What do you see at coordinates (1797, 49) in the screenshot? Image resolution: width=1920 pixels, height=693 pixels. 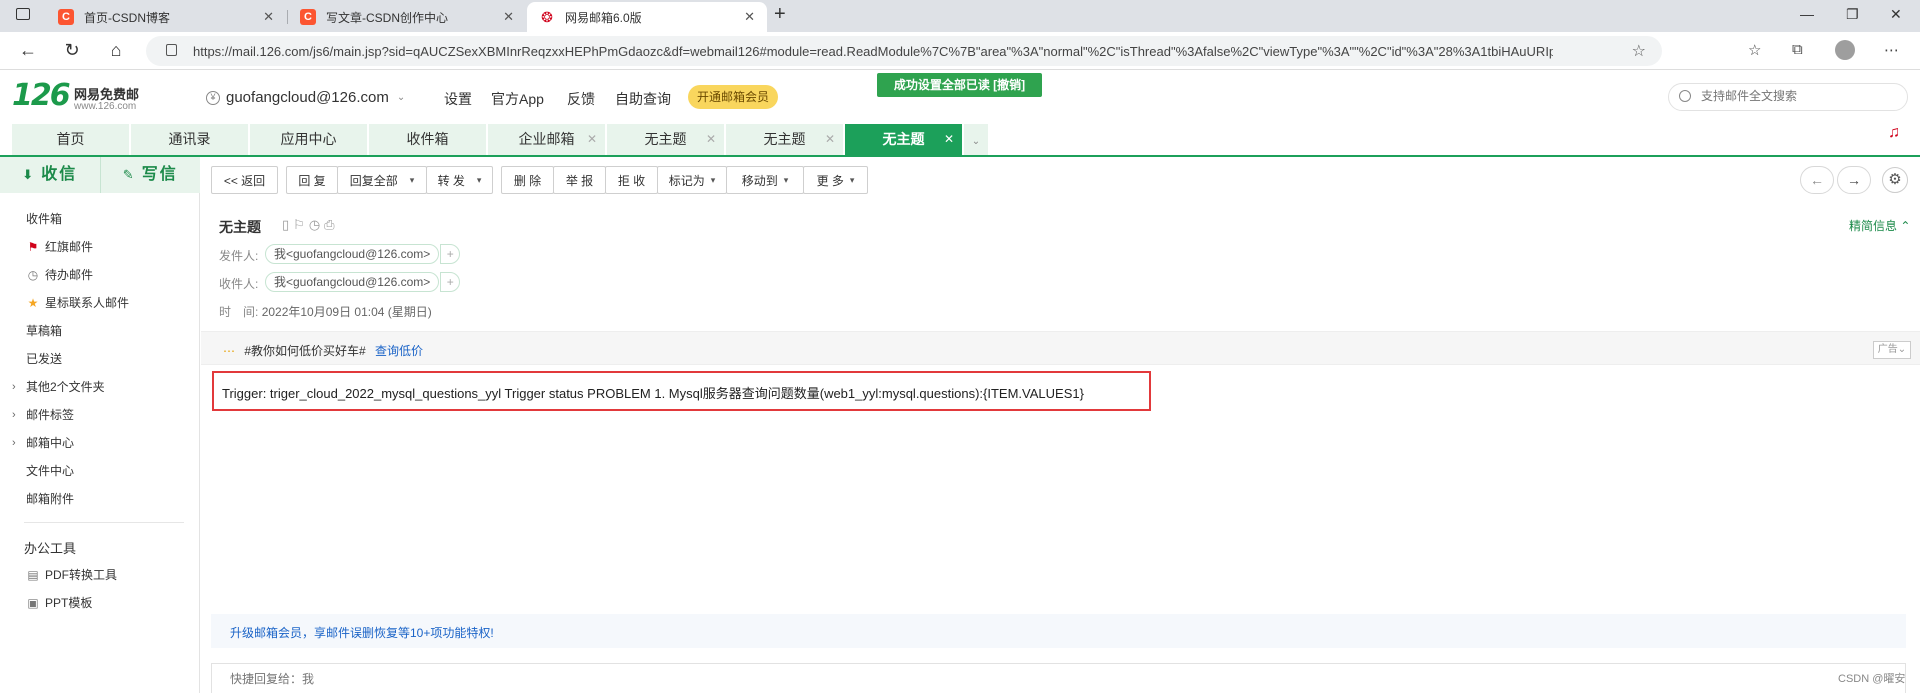 I see `collections-icon: ⧉` at bounding box center [1797, 49].